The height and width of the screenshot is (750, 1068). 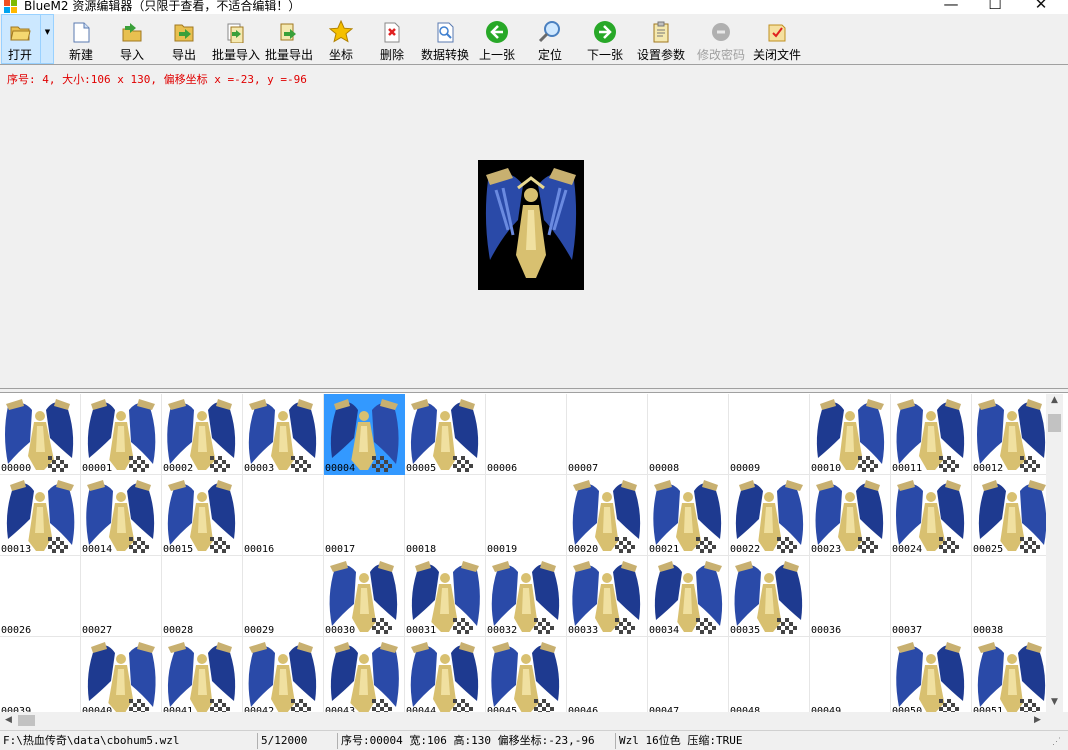 What do you see at coordinates (1054, 553) in the screenshot?
I see `vertical-scrollbar: ▲ ▼` at bounding box center [1054, 553].